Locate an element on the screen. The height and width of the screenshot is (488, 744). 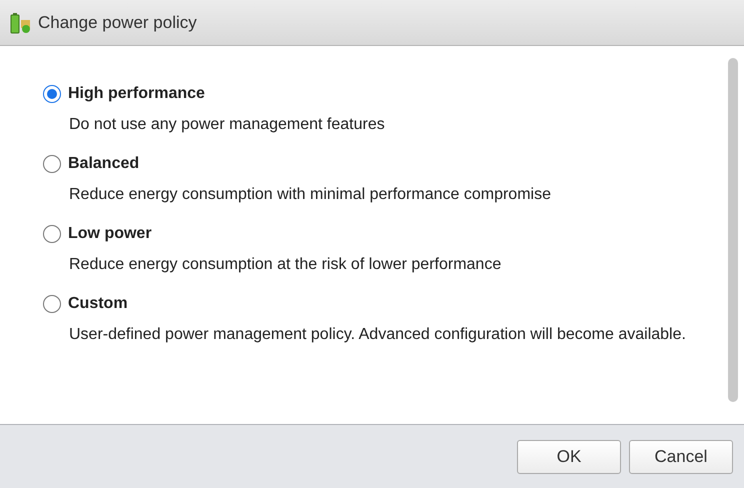
option-description: Reduce energy consumption with minimal performance compromise is located at coordinates (310, 195).